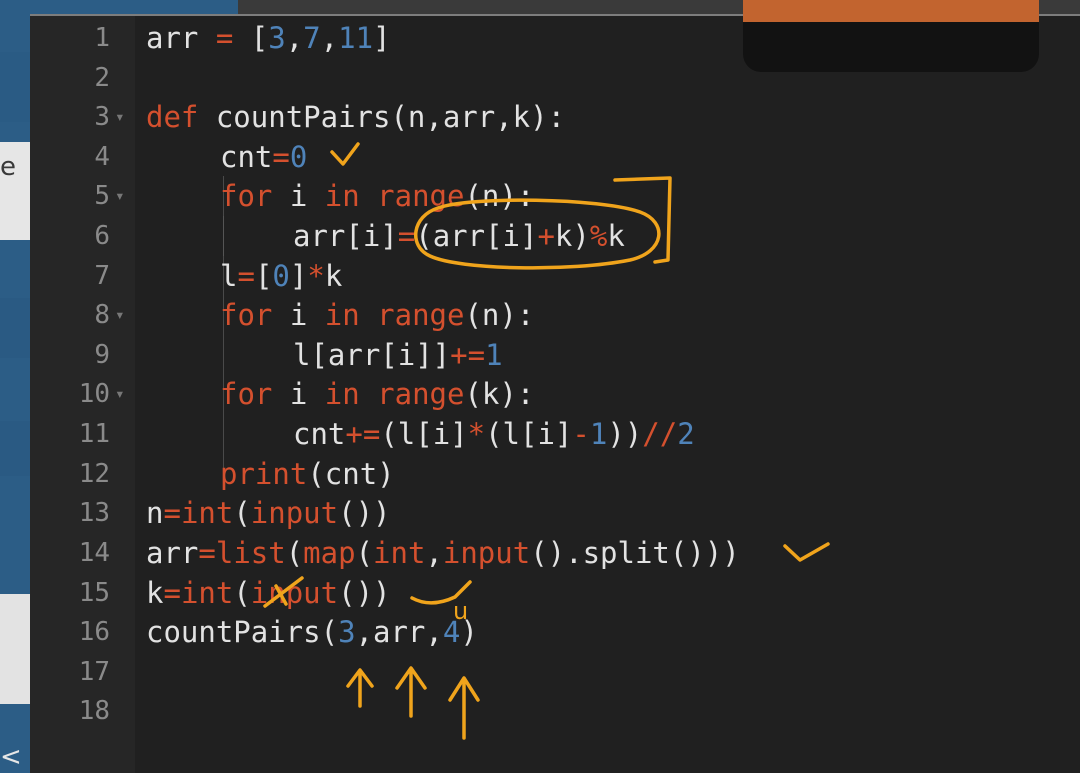 The image size is (1080, 773). Describe the element at coordinates (460, 611) in the screenshot. I see `annotation-letter: u` at that location.